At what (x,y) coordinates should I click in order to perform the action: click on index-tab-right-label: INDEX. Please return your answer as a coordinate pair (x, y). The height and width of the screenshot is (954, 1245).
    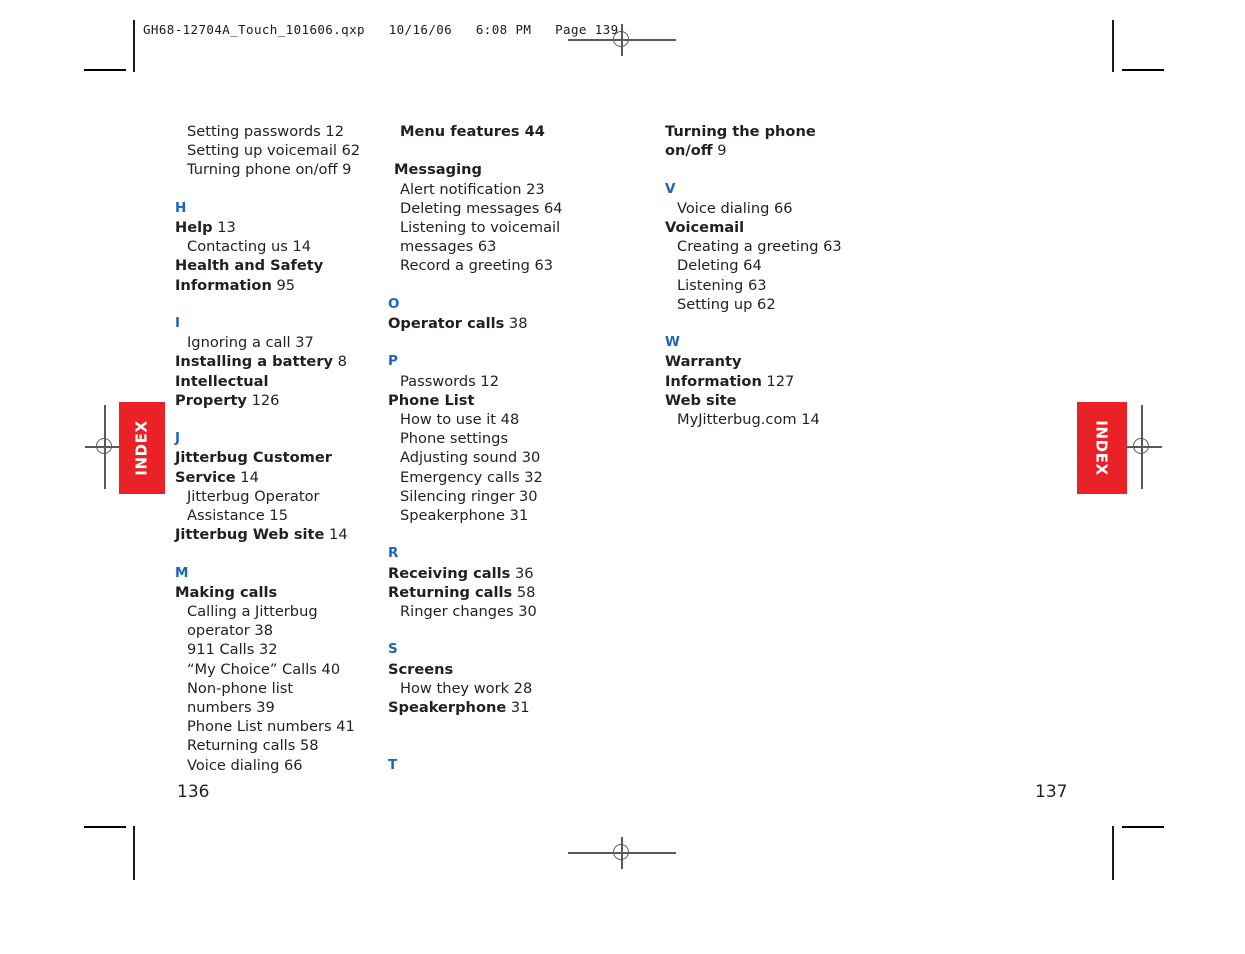
    Looking at the image, I should click on (1102, 448).